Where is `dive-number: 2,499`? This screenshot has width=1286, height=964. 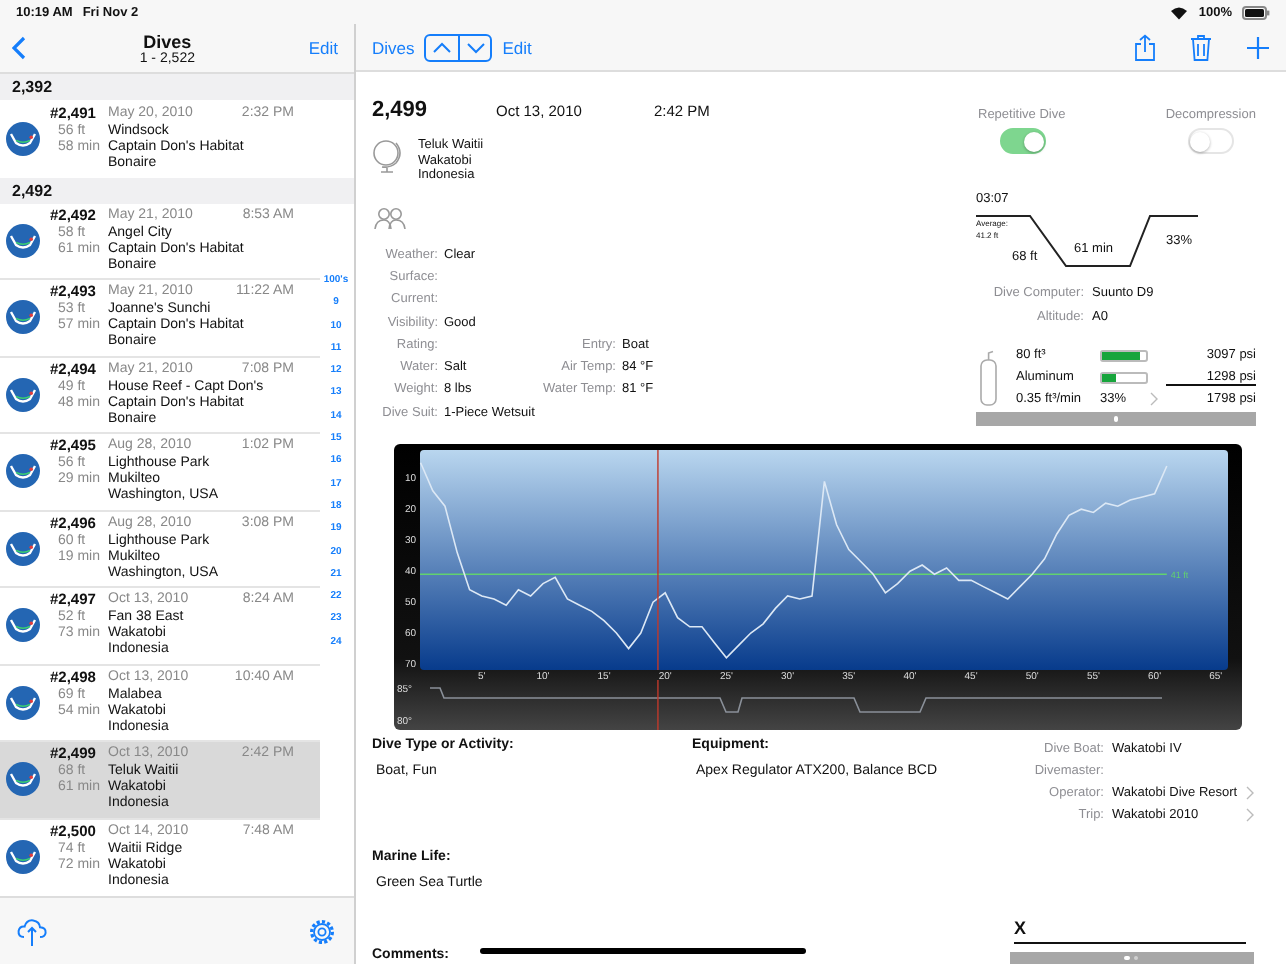 dive-number: 2,499 is located at coordinates (401, 110).